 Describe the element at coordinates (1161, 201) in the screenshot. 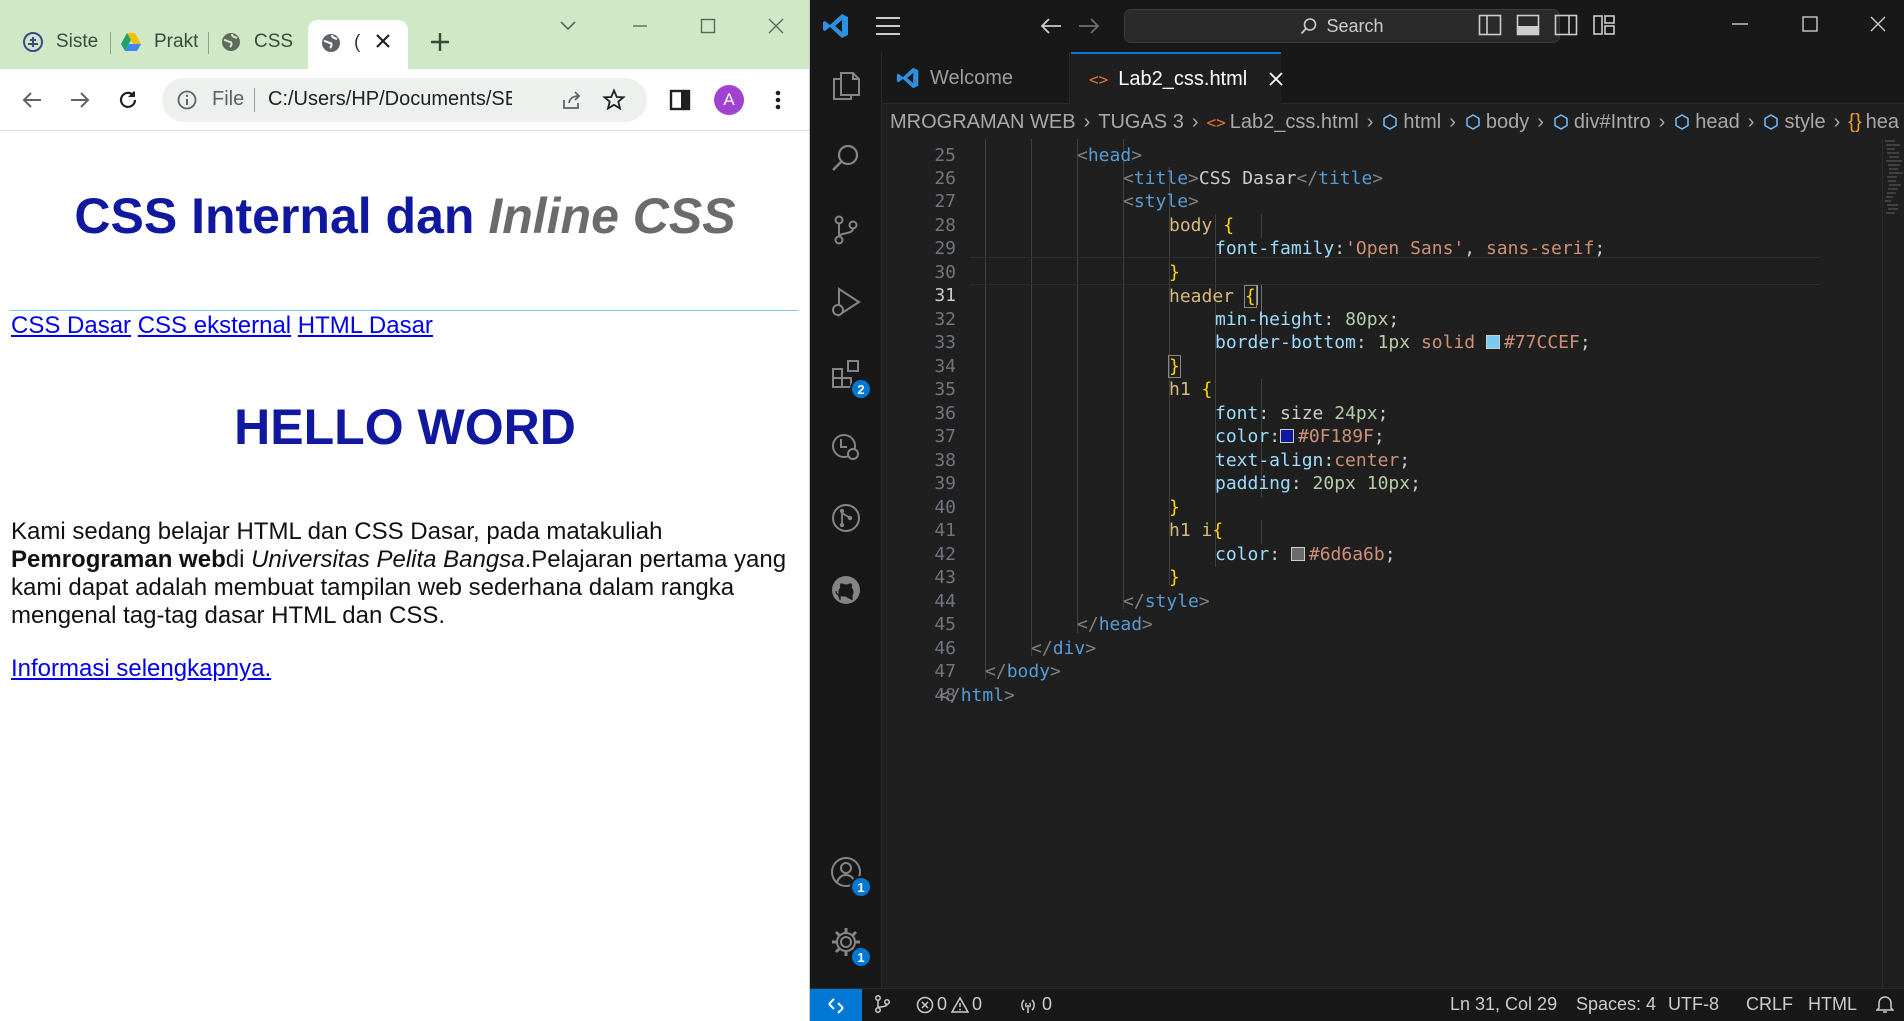

I see `code-line: <style>` at that location.